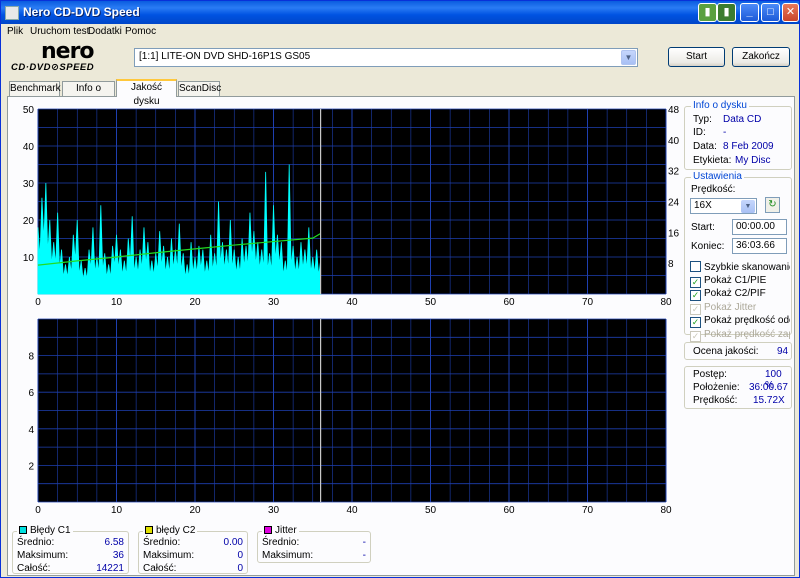 This screenshot has height=578, width=800. I want to click on c2-avg-label: Średnio:, so click(162, 542).